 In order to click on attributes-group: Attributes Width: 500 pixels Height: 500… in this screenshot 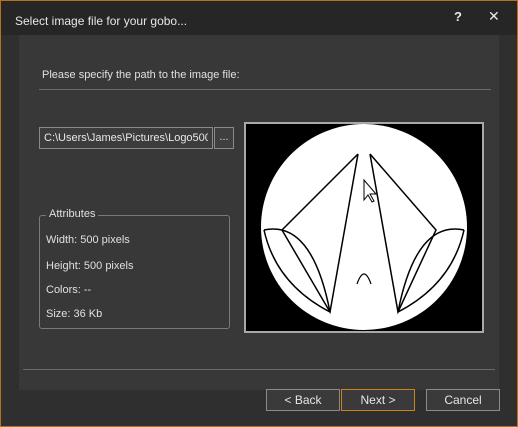, I will do `click(134, 268)`.